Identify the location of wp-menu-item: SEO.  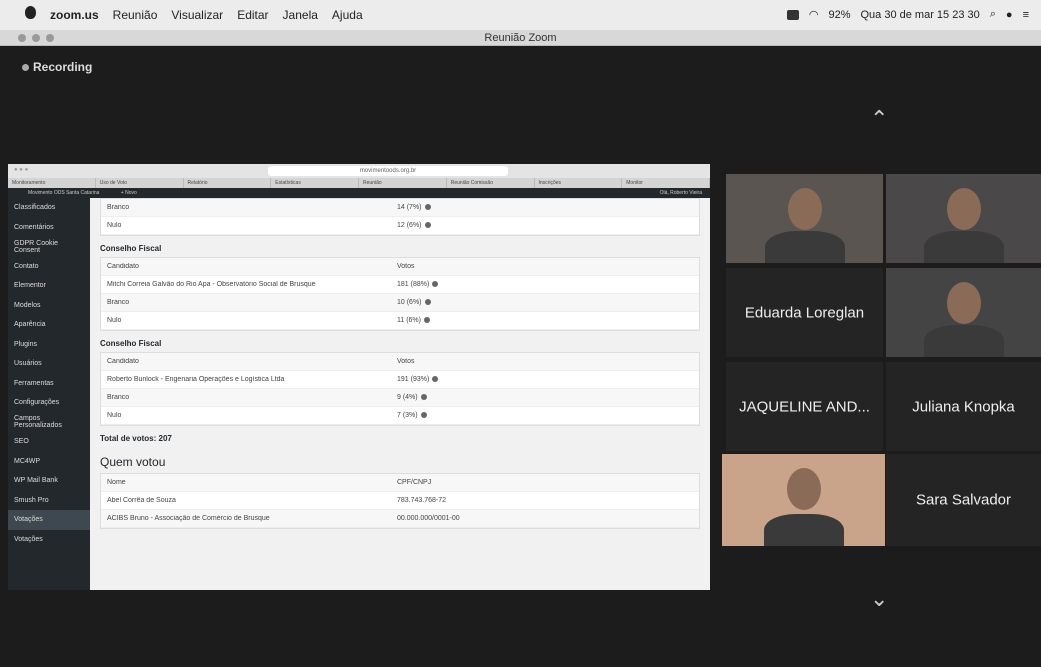
(49, 442).